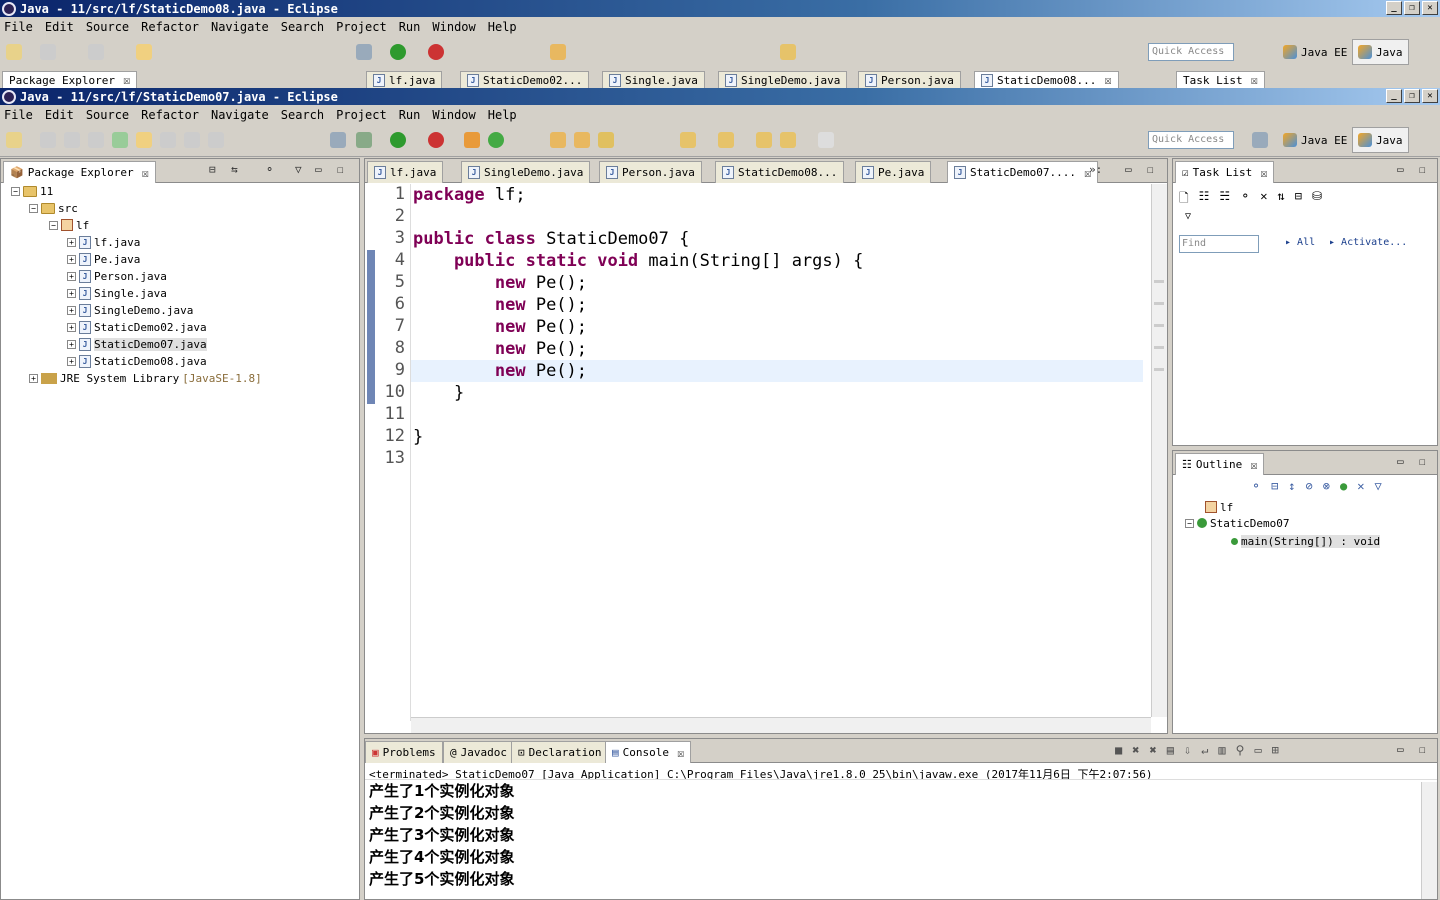 Image resolution: width=1440 pixels, height=900 pixels. What do you see at coordinates (1275, 750) in the screenshot?
I see `open-console-icon: ⊞` at bounding box center [1275, 750].